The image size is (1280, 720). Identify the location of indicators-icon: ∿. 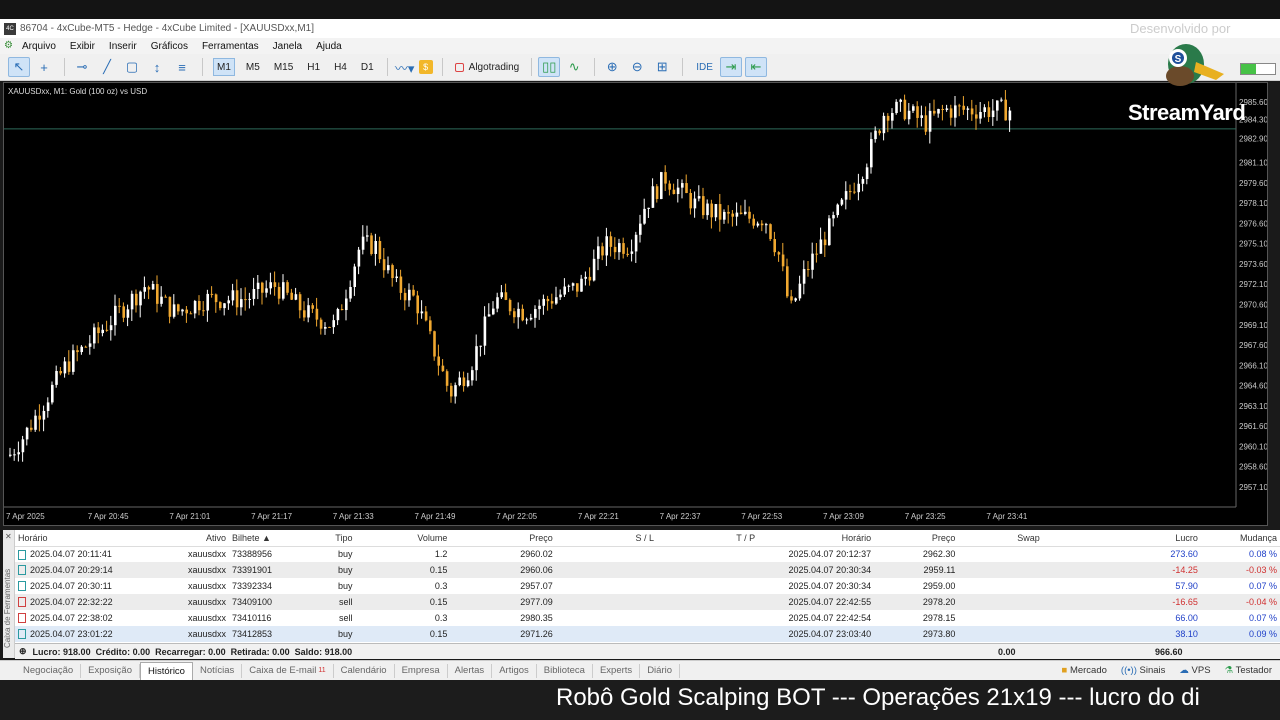
(574, 67).